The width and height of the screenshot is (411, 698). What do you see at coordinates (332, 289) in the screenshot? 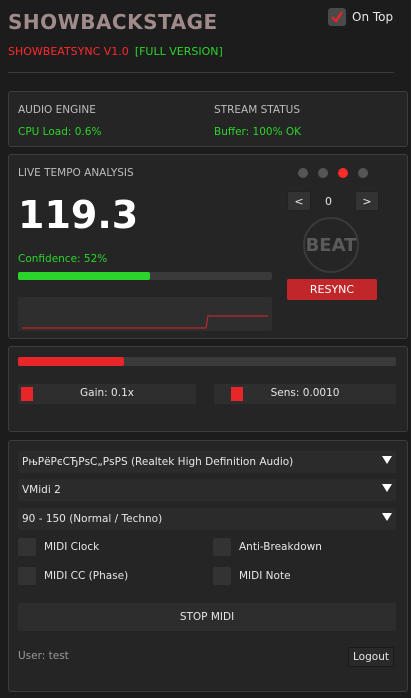
I see `resync-button: RESYNC` at bounding box center [332, 289].